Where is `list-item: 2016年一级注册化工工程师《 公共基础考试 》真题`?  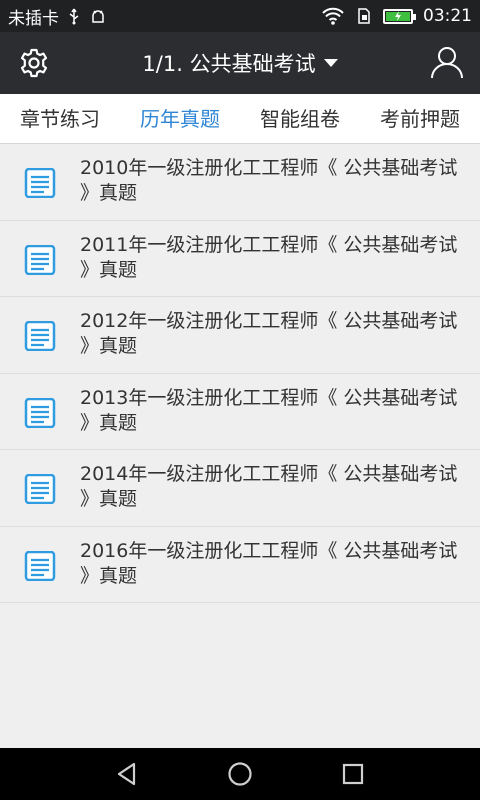 list-item: 2016年一级注册化工工程师《 公共基础考试 》真题 is located at coordinates (240, 564).